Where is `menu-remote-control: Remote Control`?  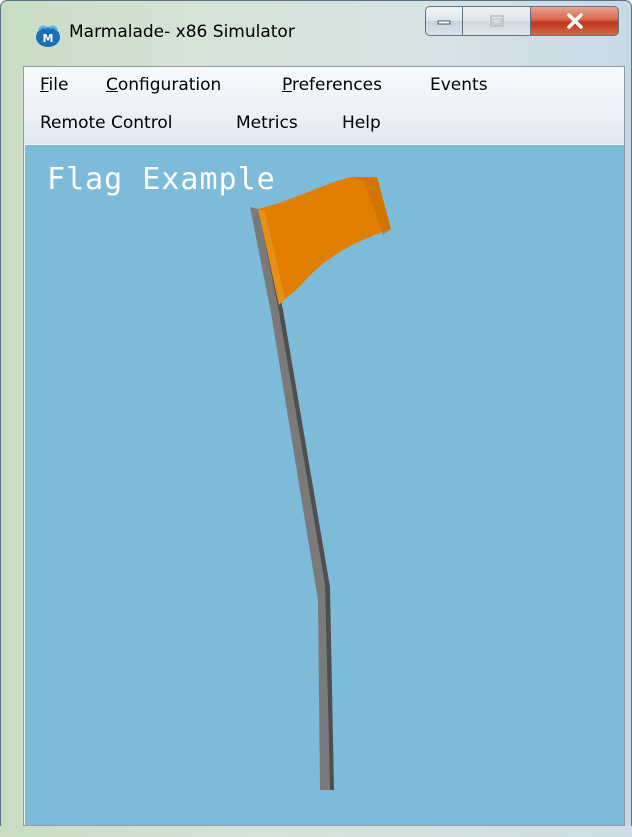
menu-remote-control: Remote Control is located at coordinates (106, 123).